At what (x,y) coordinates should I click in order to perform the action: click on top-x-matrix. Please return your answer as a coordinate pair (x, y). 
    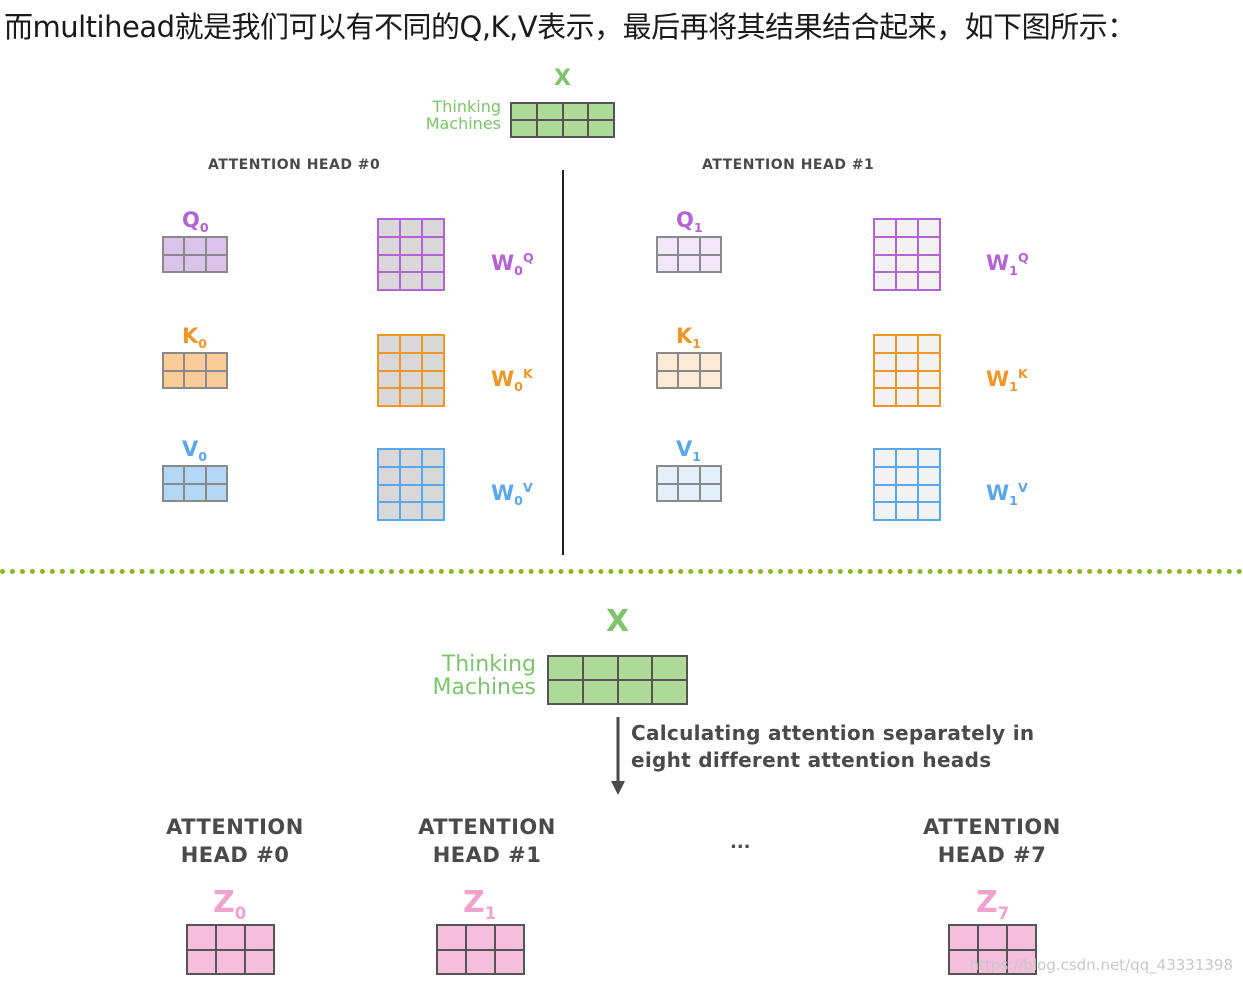
    Looking at the image, I should click on (562, 120).